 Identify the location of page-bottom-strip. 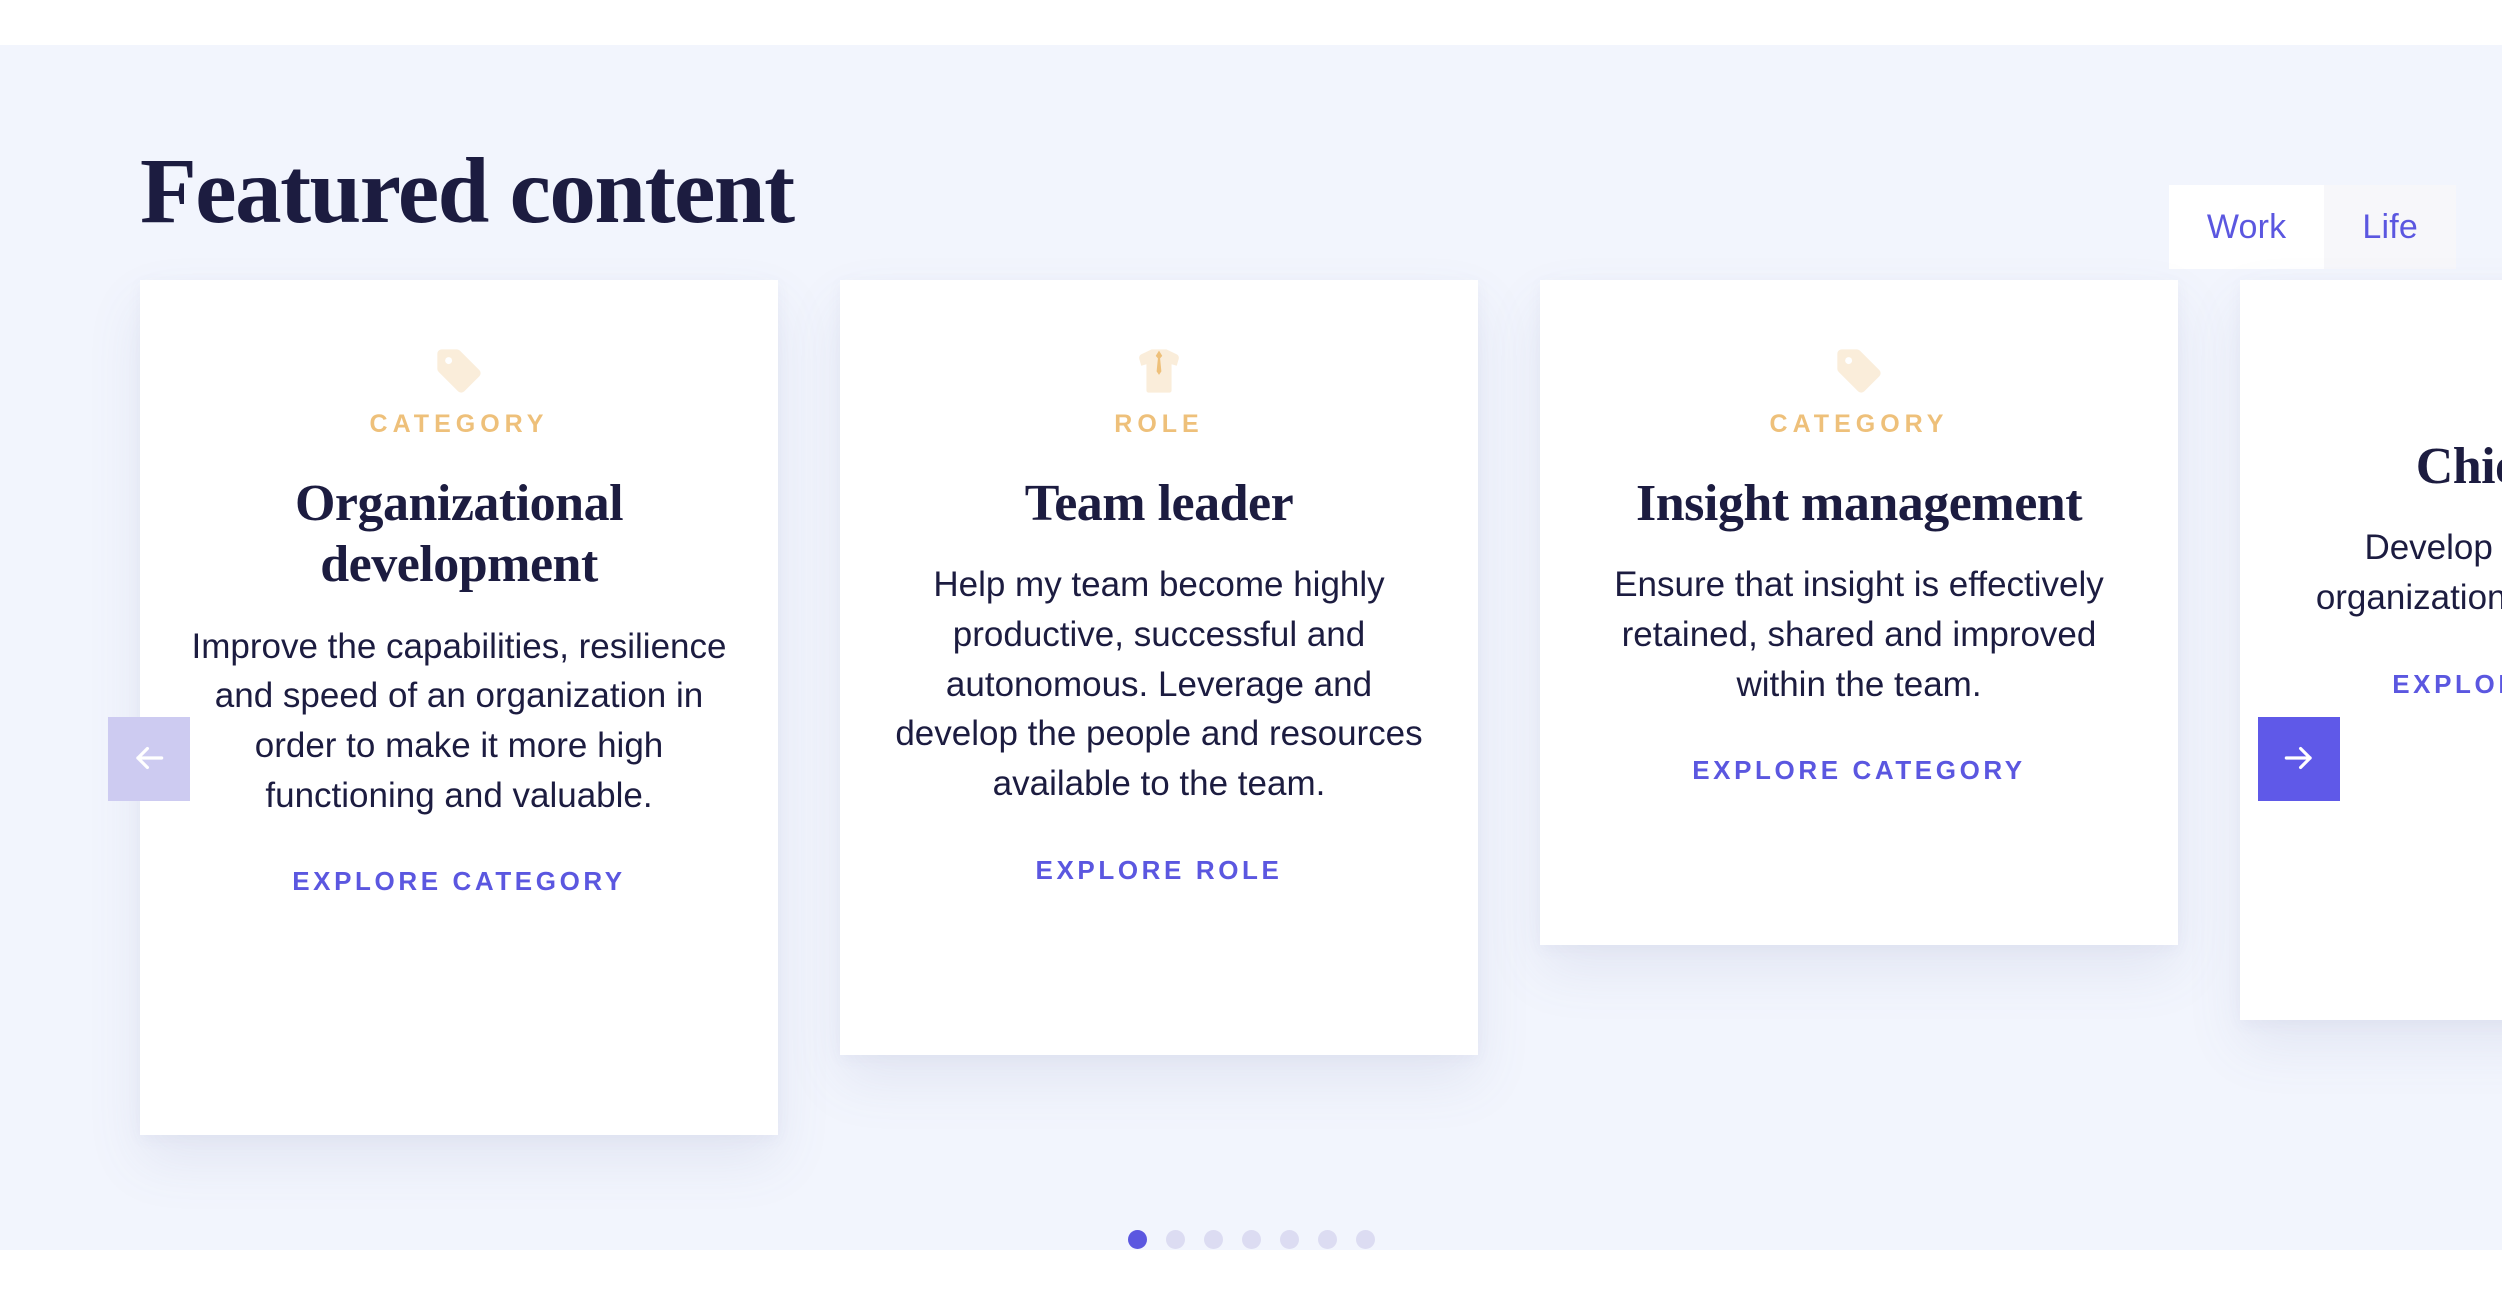
(1251, 1277).